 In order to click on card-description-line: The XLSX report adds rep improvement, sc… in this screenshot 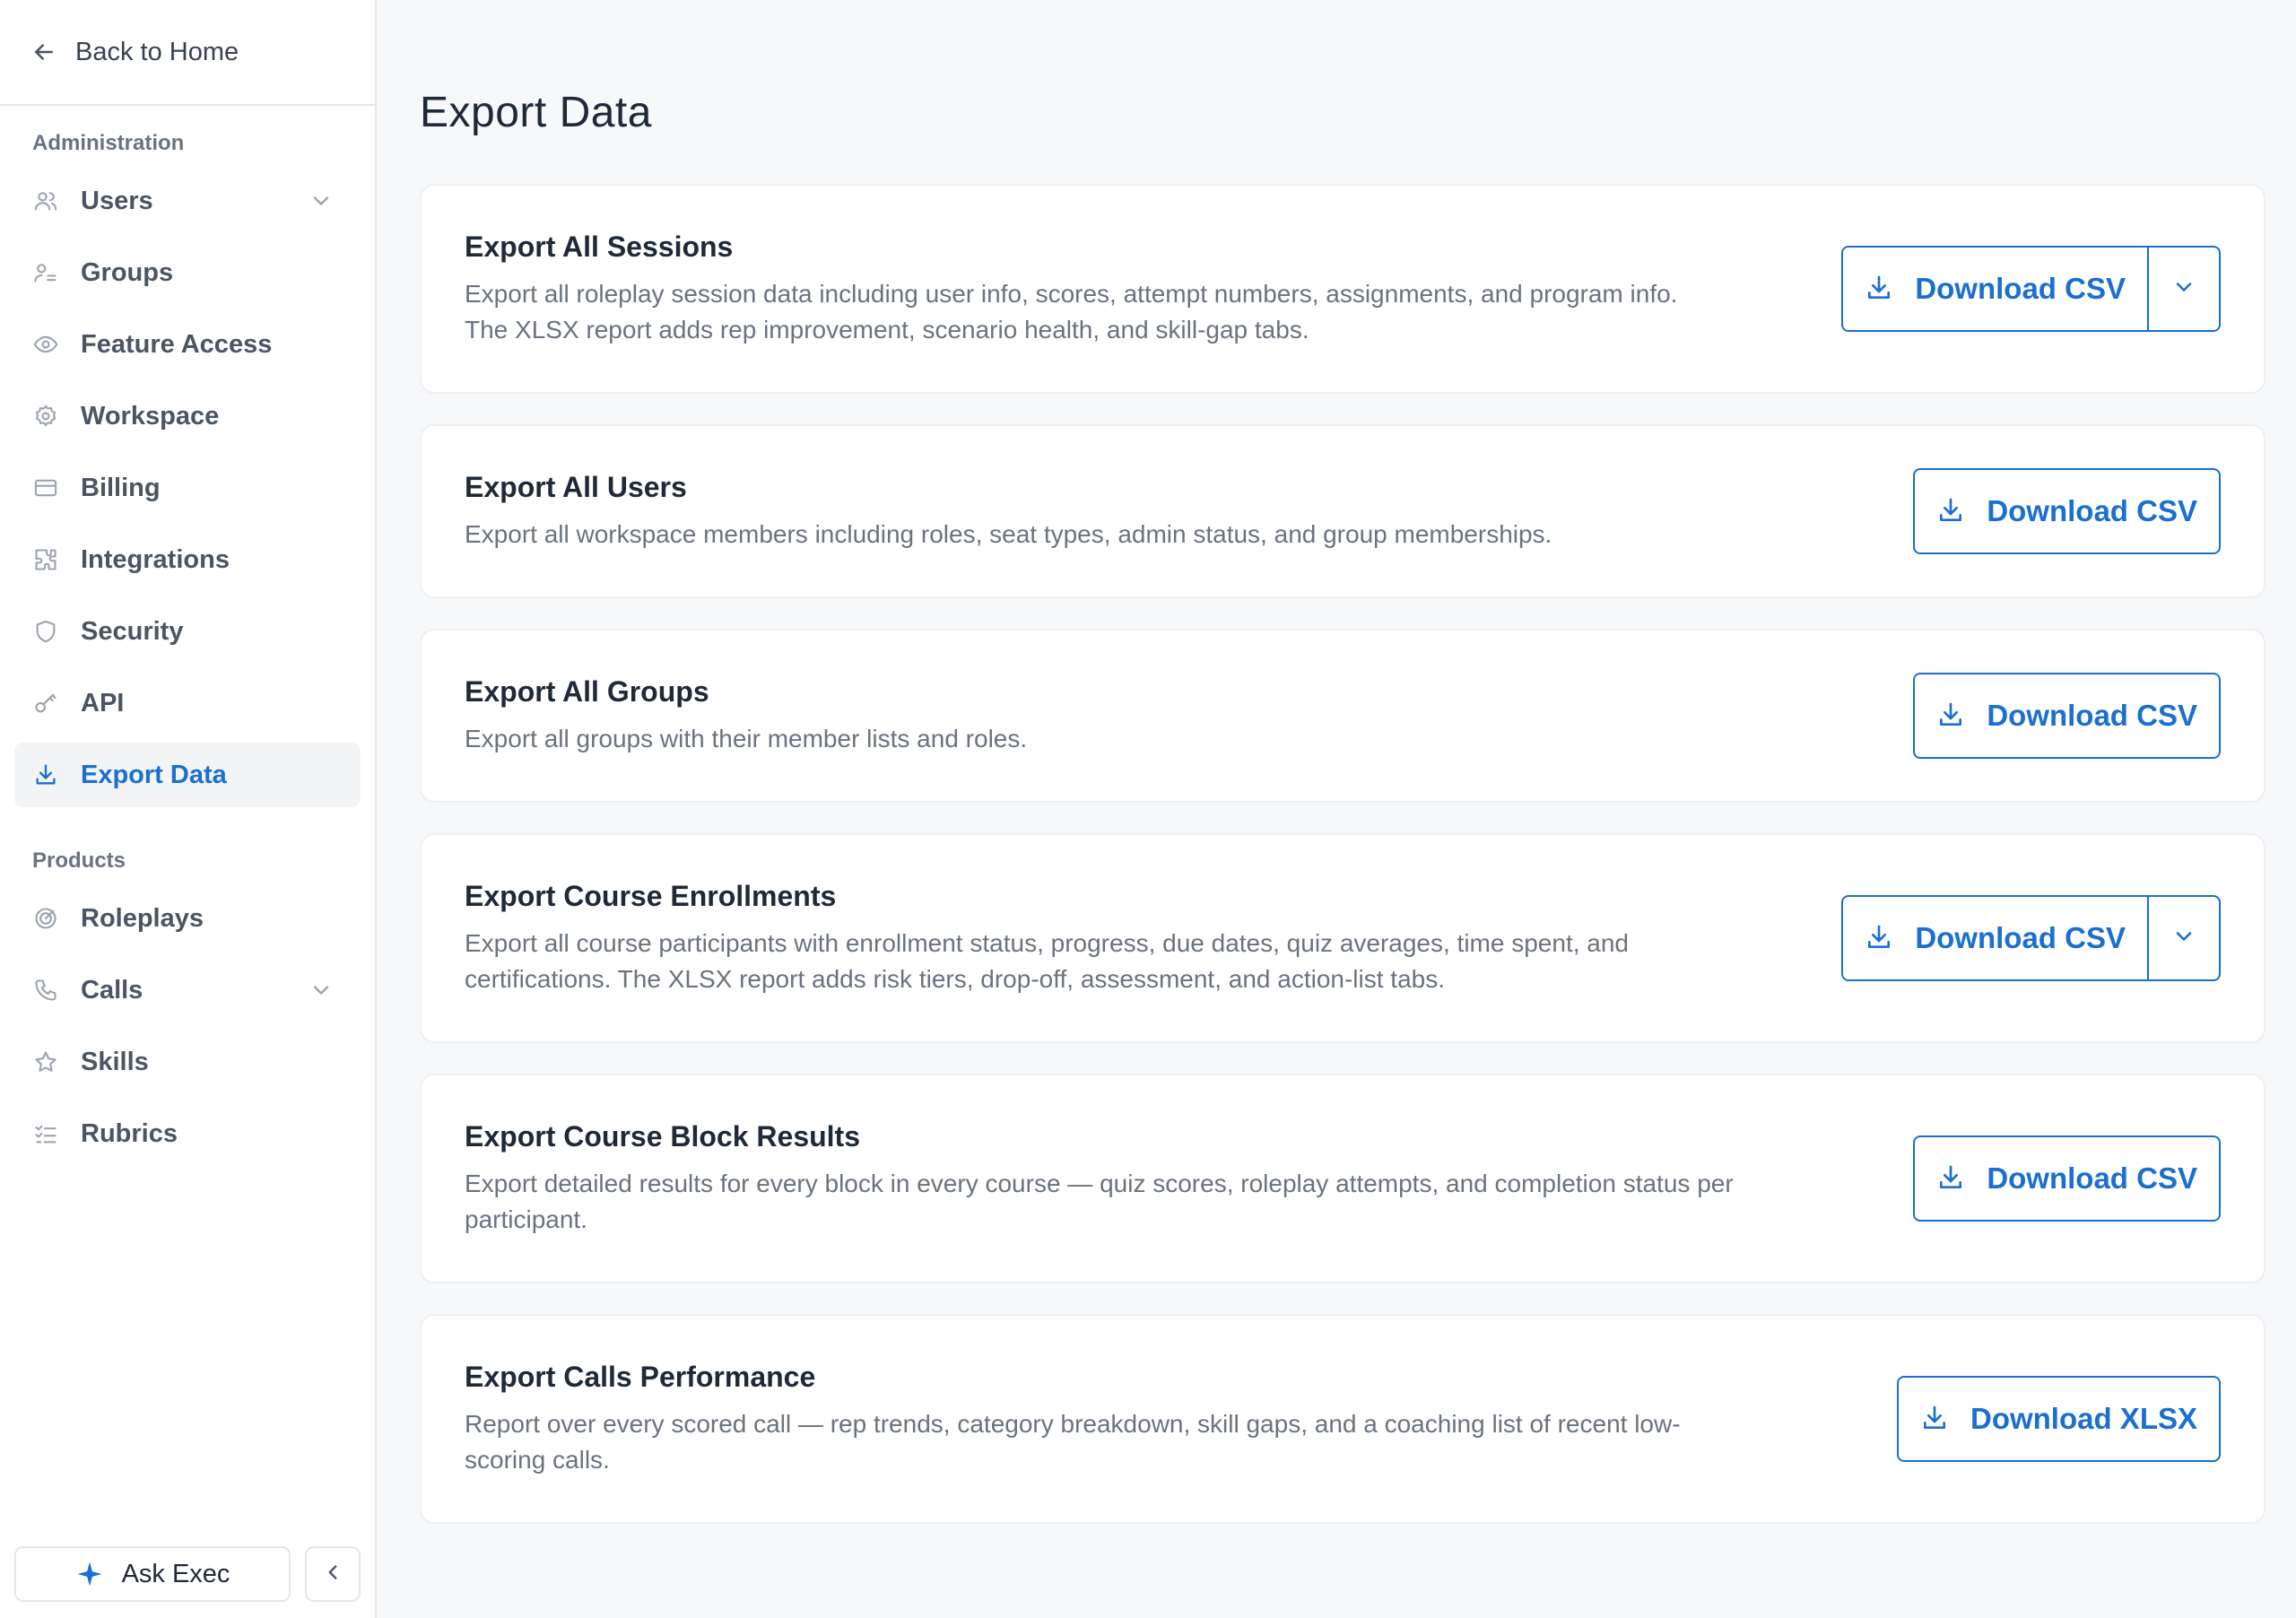, I will do `click(887, 329)`.